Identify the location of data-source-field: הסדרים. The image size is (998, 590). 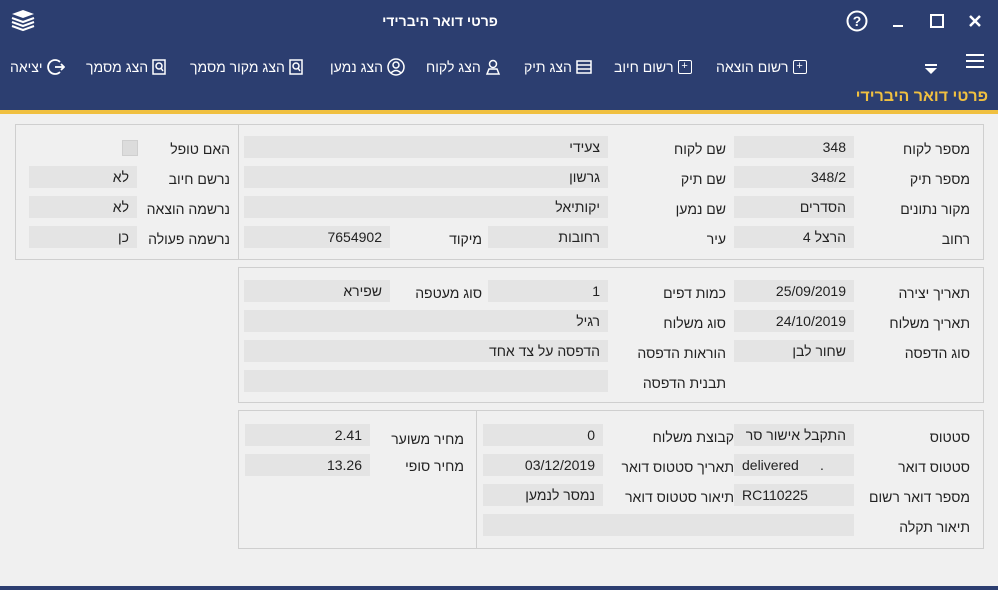
(794, 207).